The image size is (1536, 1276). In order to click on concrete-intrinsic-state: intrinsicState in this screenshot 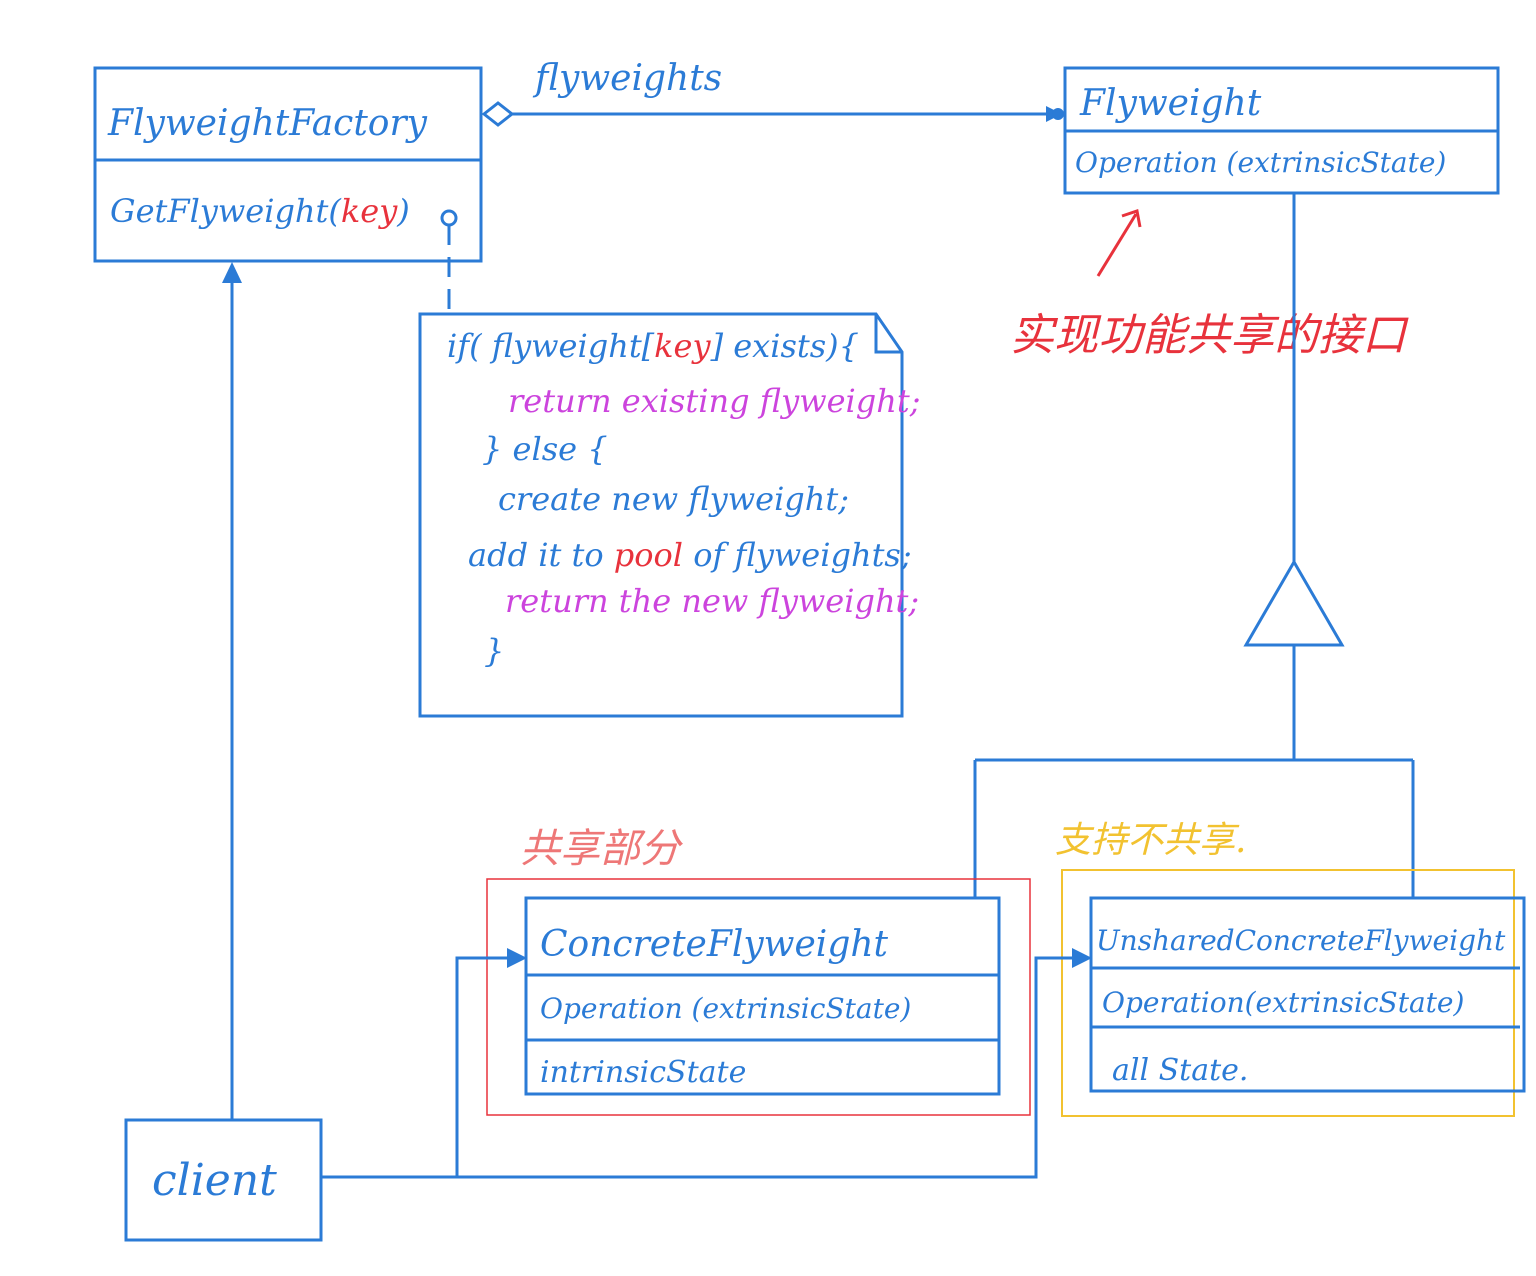, I will do `click(643, 1072)`.